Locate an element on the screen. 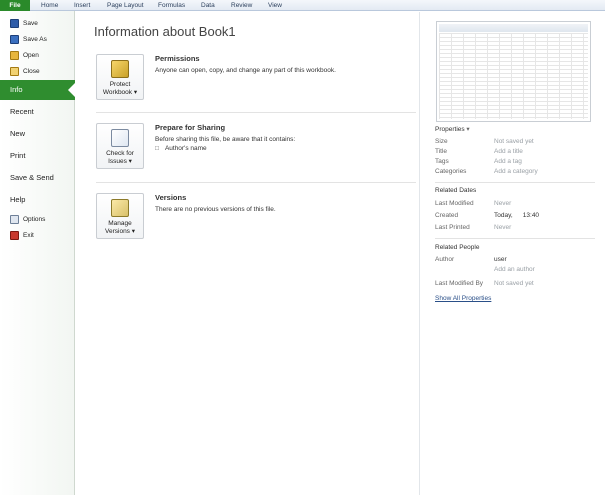 This screenshot has width=605, height=495. property-label: Created is located at coordinates (447, 215).